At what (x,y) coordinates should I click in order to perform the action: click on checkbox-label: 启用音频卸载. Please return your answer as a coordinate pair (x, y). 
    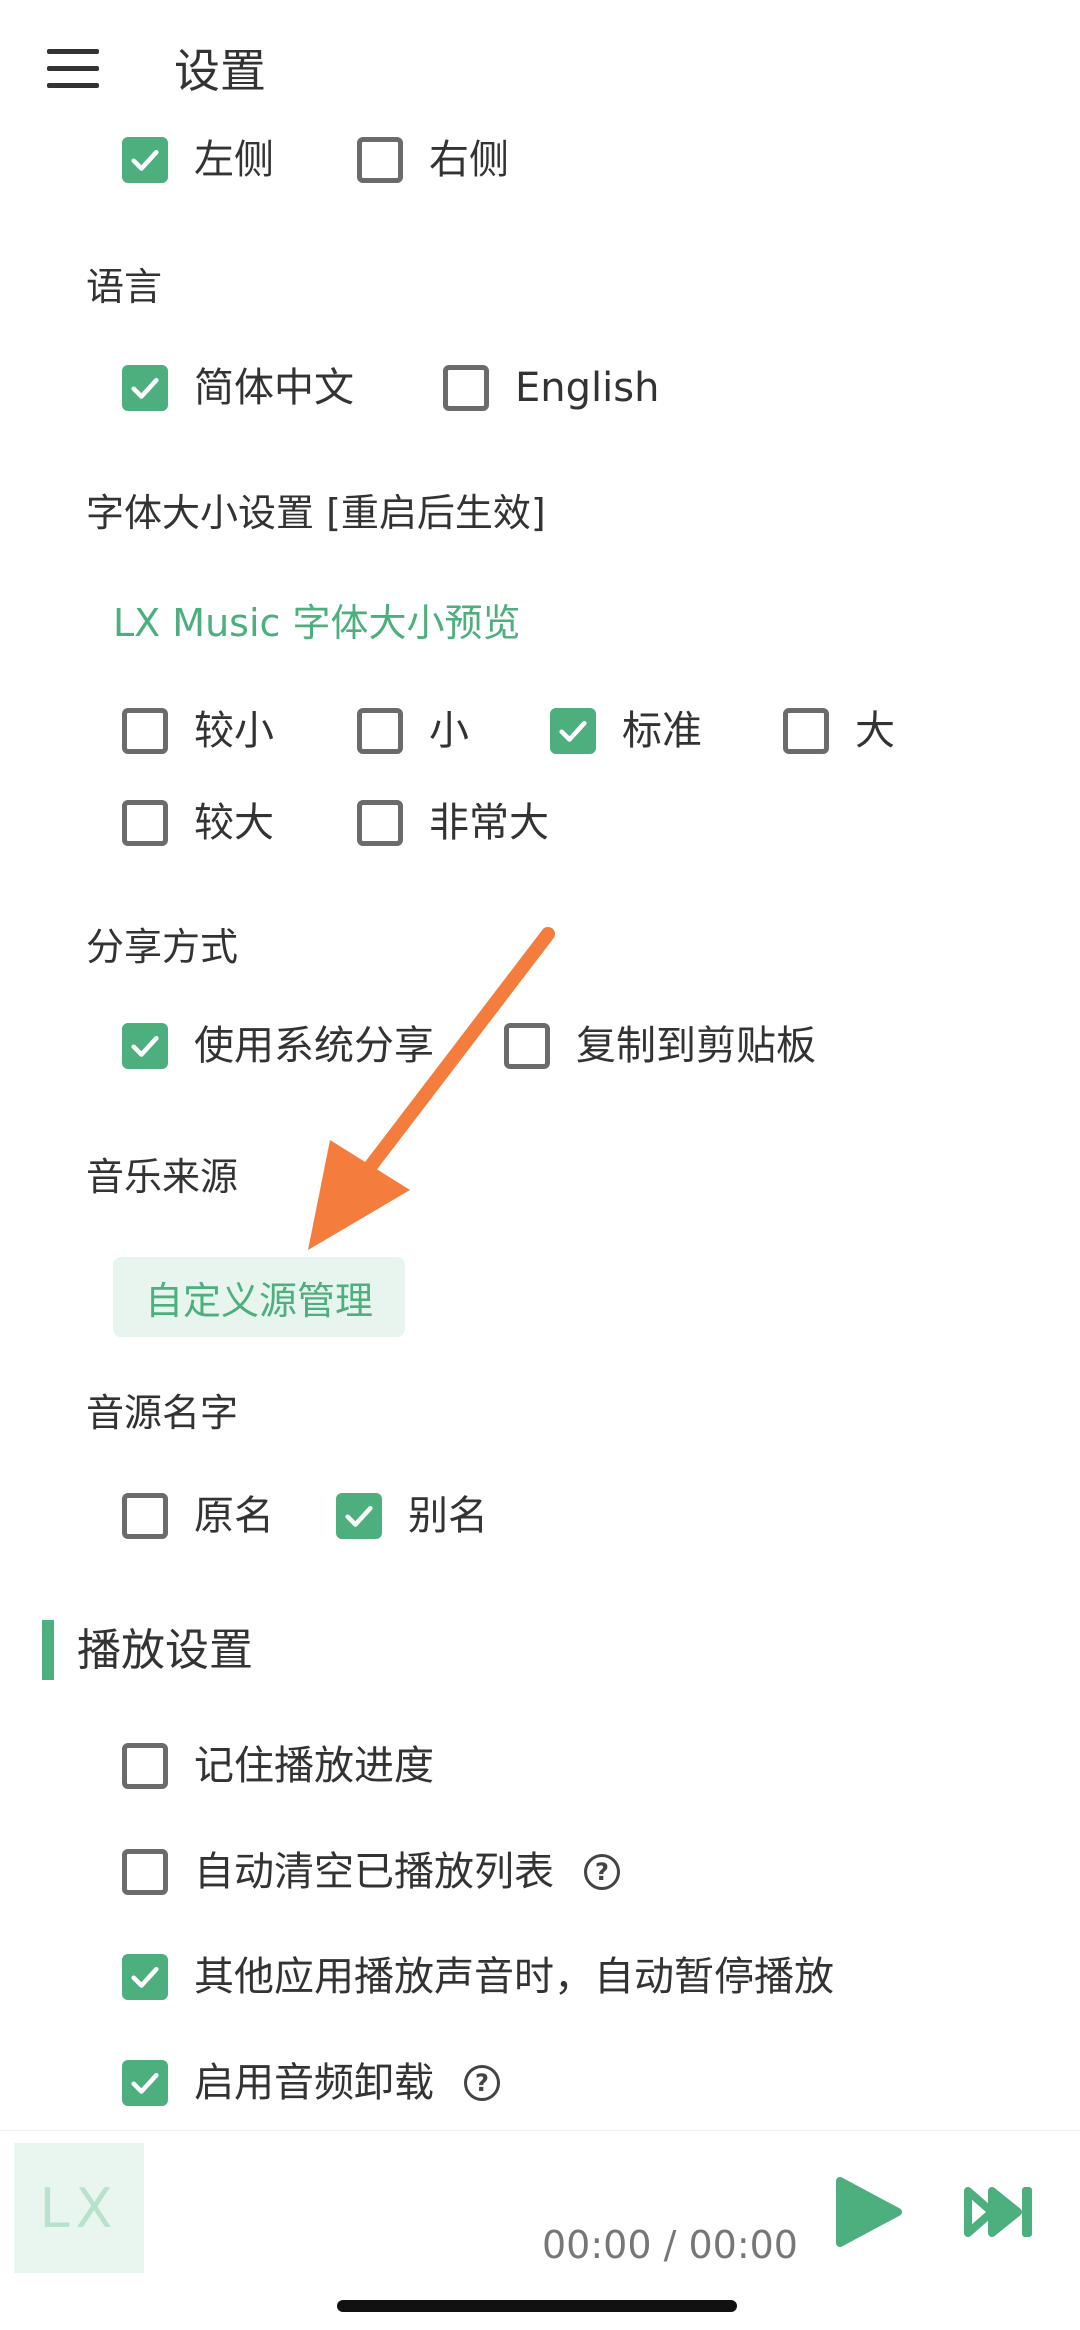
    Looking at the image, I should click on (314, 2083).